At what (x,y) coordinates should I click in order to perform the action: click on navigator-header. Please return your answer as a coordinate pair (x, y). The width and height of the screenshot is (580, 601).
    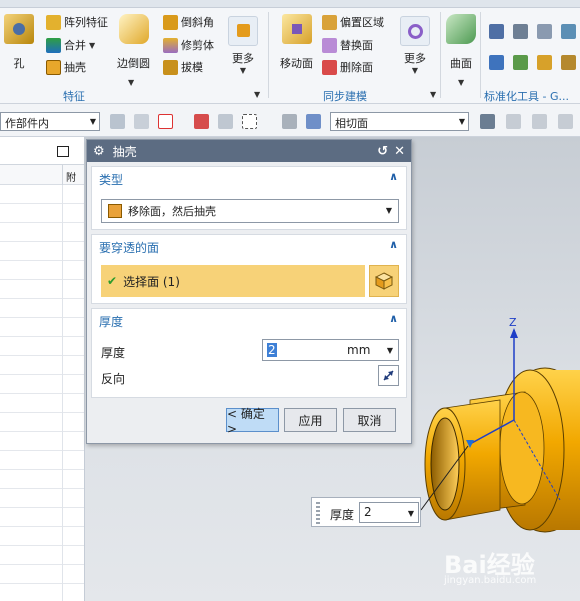
    Looking at the image, I should click on (42, 151).